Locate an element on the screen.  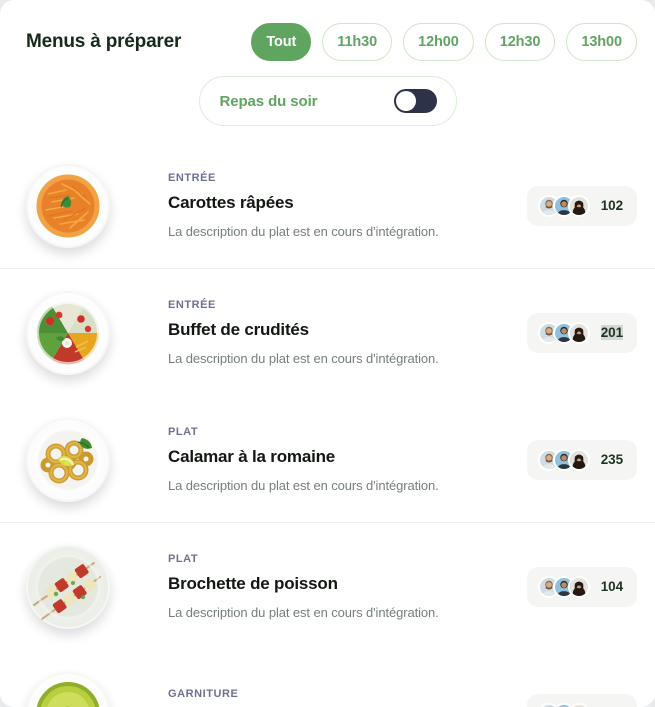
dish-count-badge: 102 is located at coordinates (581, 205).